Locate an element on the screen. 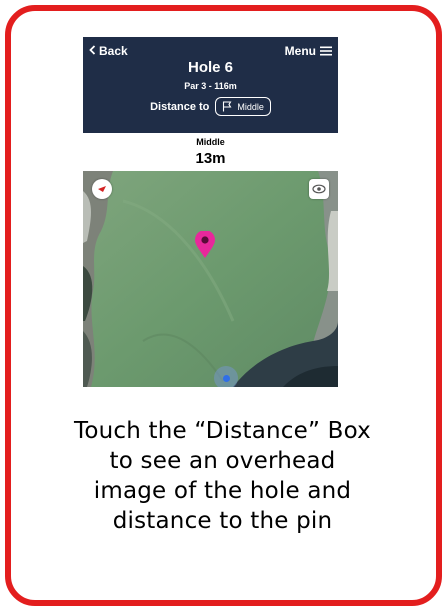 The width and height of the screenshot is (445, 607). info-label: Middle is located at coordinates (210, 142).